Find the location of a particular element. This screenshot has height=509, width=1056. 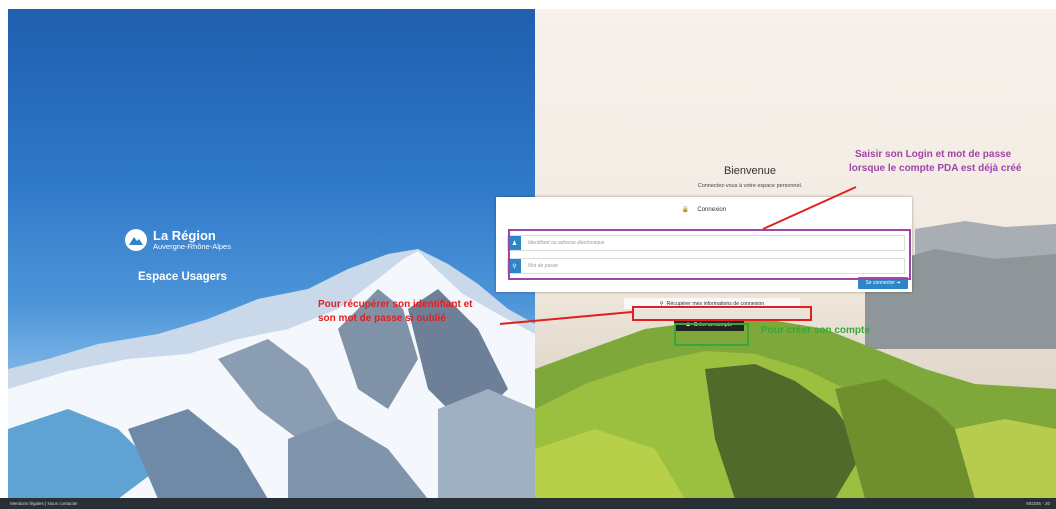

connect-label: Se connecter is located at coordinates (880, 283).